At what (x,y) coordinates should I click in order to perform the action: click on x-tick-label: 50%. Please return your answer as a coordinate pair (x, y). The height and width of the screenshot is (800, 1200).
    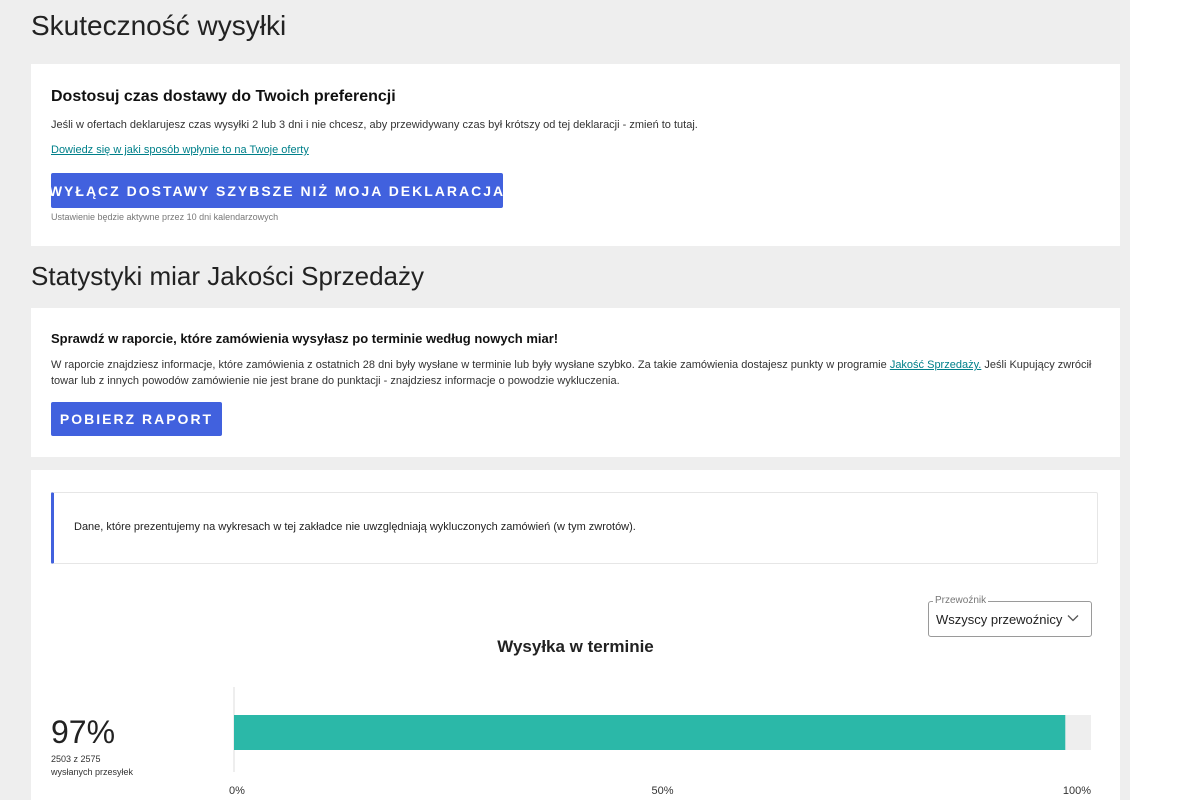
    Looking at the image, I should click on (662, 791).